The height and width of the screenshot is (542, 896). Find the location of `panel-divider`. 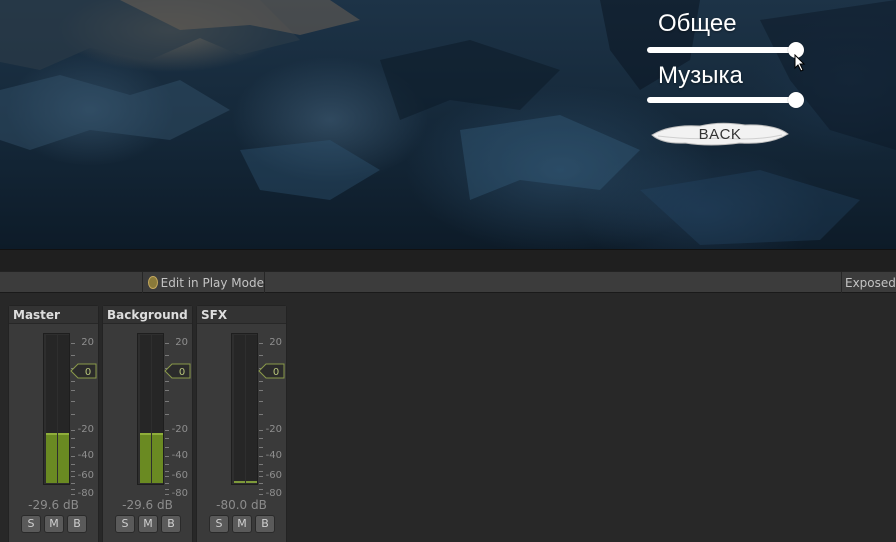

panel-divider is located at coordinates (448, 260).